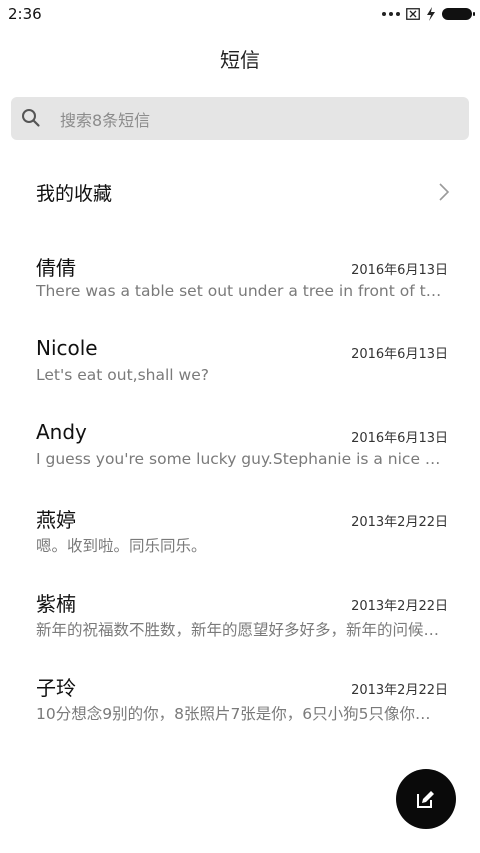  Describe the element at coordinates (61, 432) in the screenshot. I see `contact-name: Andy` at that location.